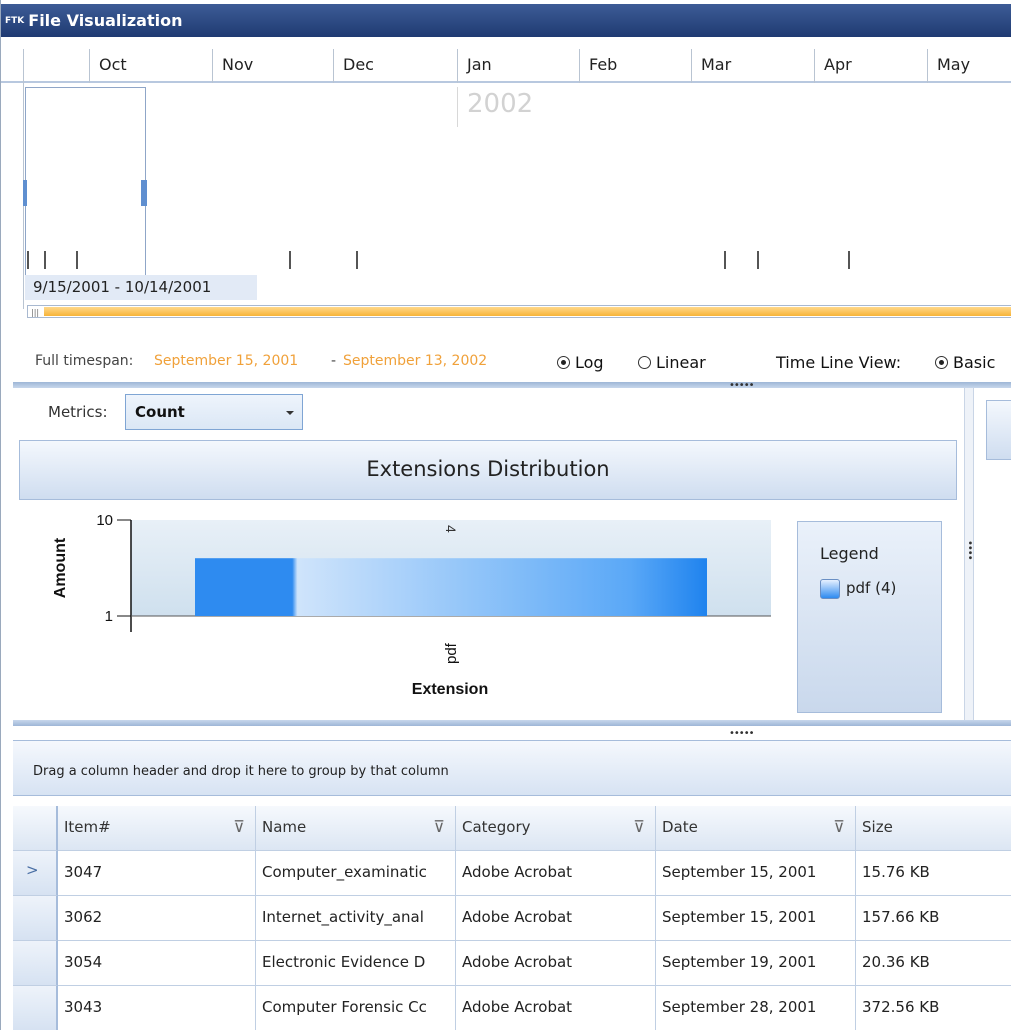 The width and height of the screenshot is (1011, 1030). I want to click on selection-right-handle, so click(144, 193).